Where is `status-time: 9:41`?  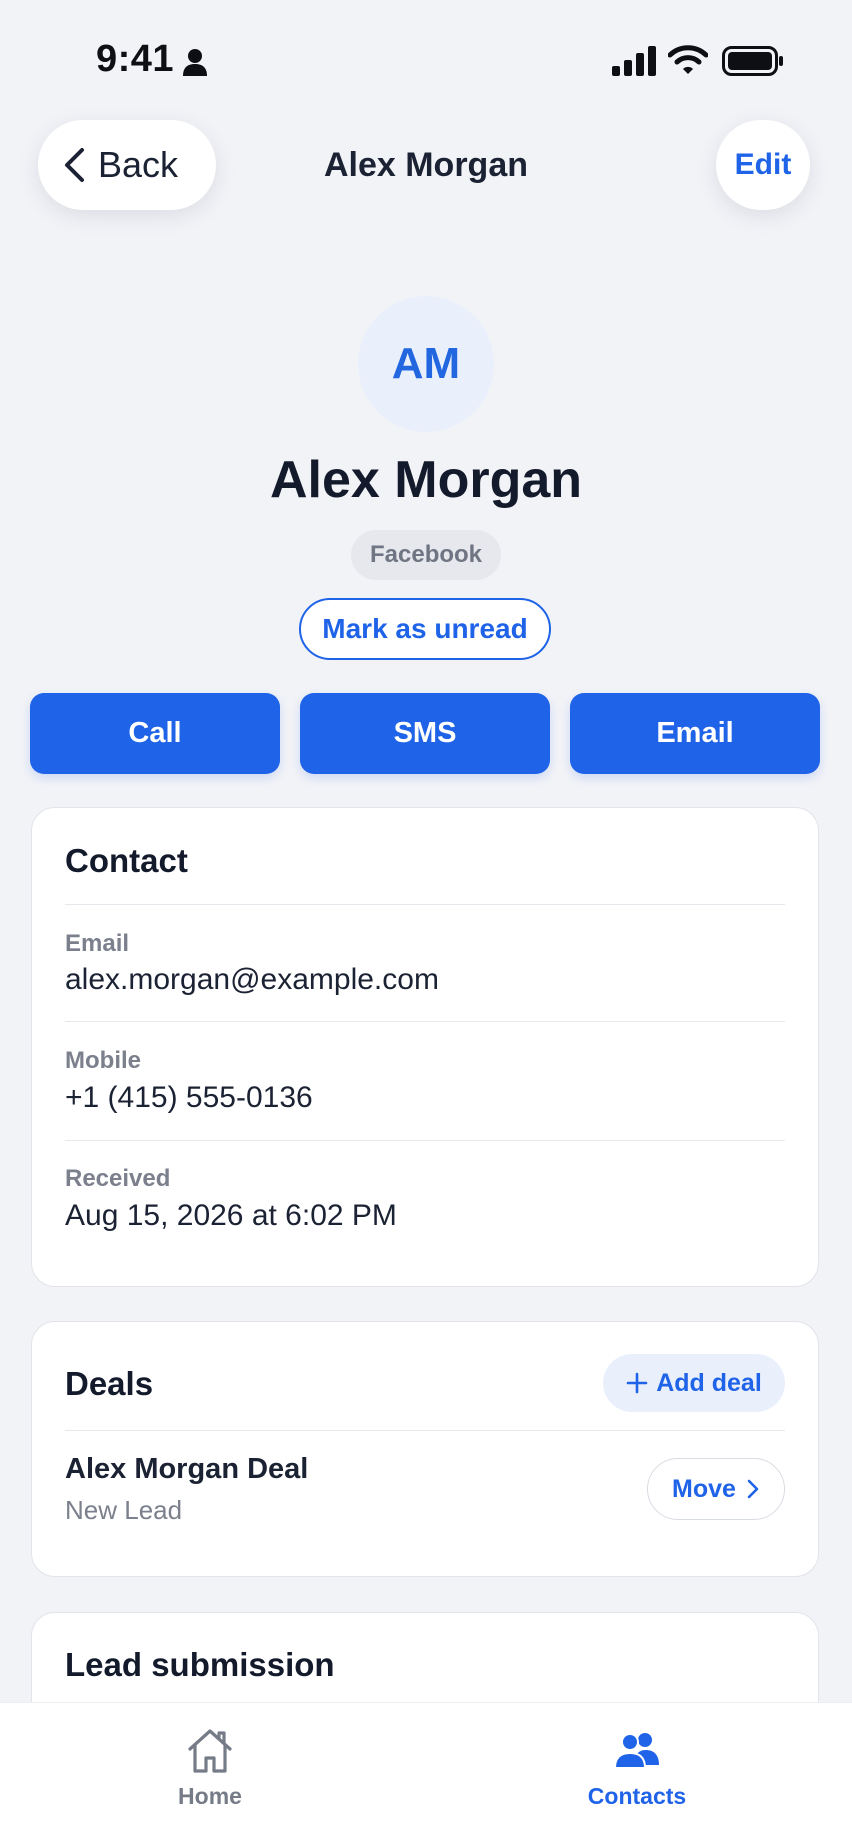
status-time: 9:41 is located at coordinates (135, 59).